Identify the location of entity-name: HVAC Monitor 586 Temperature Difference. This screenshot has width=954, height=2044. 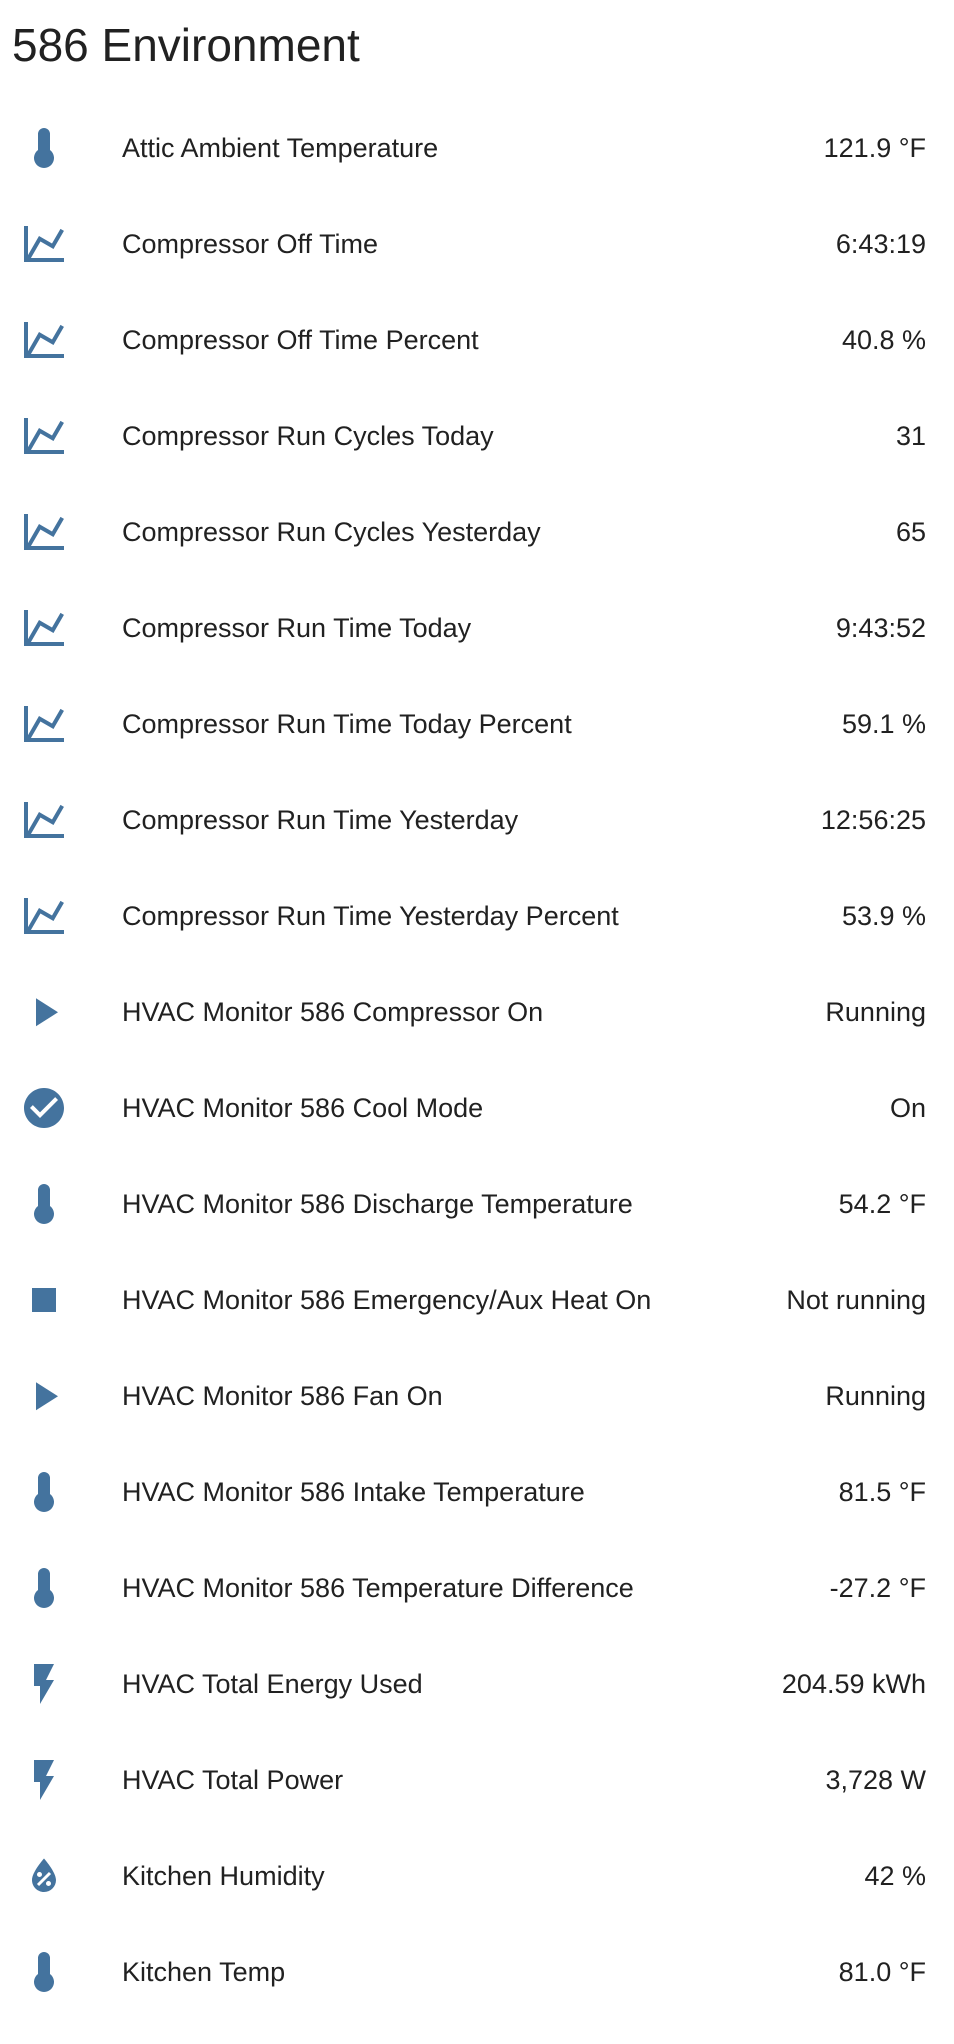
(378, 1588).